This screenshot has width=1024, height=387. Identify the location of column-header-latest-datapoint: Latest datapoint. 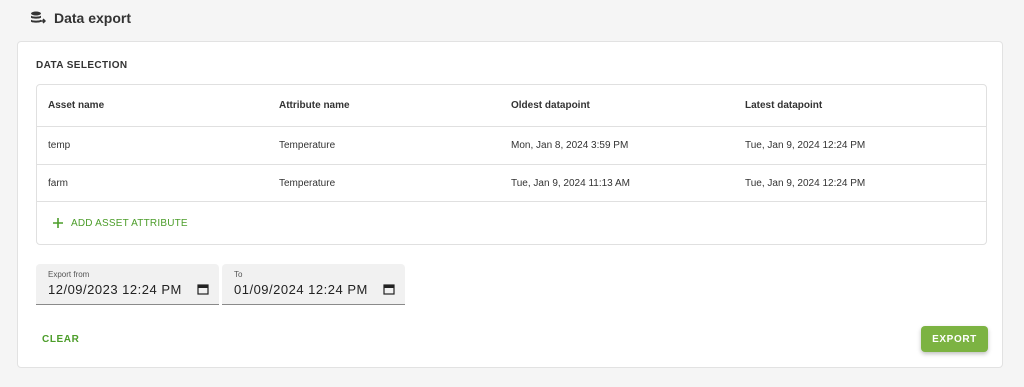
(784, 105).